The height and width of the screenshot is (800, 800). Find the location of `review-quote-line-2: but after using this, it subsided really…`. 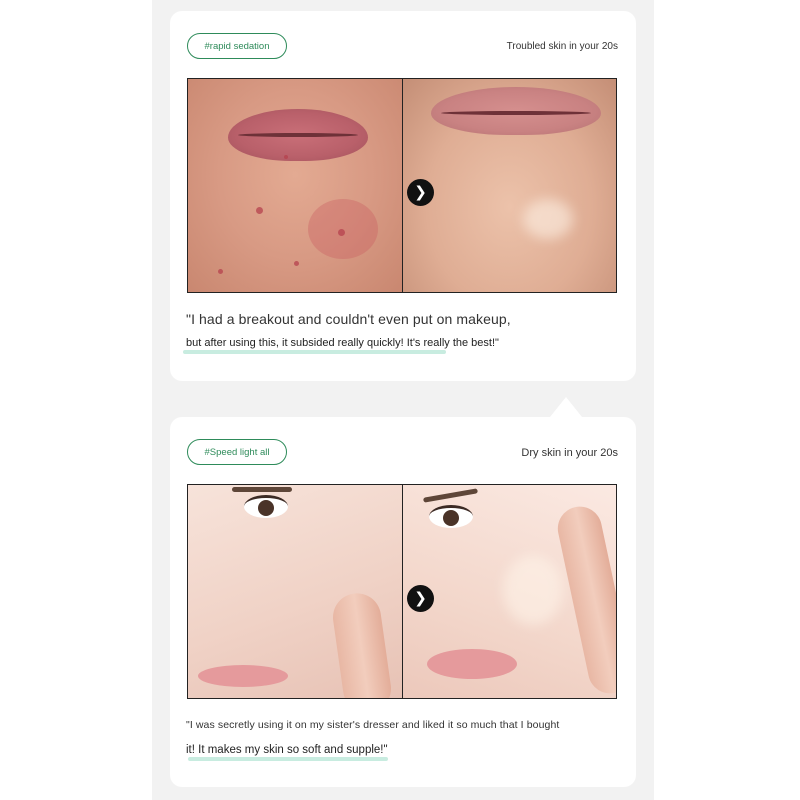

review-quote-line-2: but after using this, it subsided really… is located at coordinates (342, 343).